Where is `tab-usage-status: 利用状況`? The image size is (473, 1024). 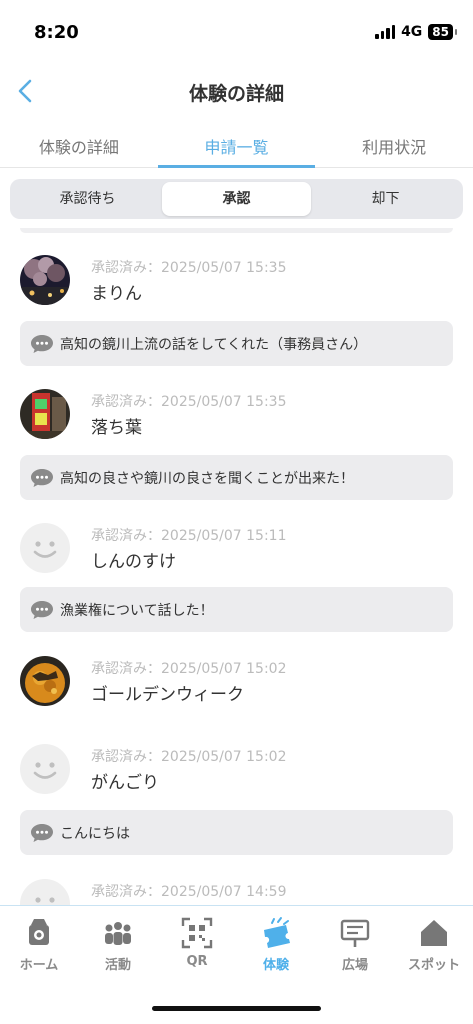
tab-usage-status: 利用状況 is located at coordinates (394, 146).